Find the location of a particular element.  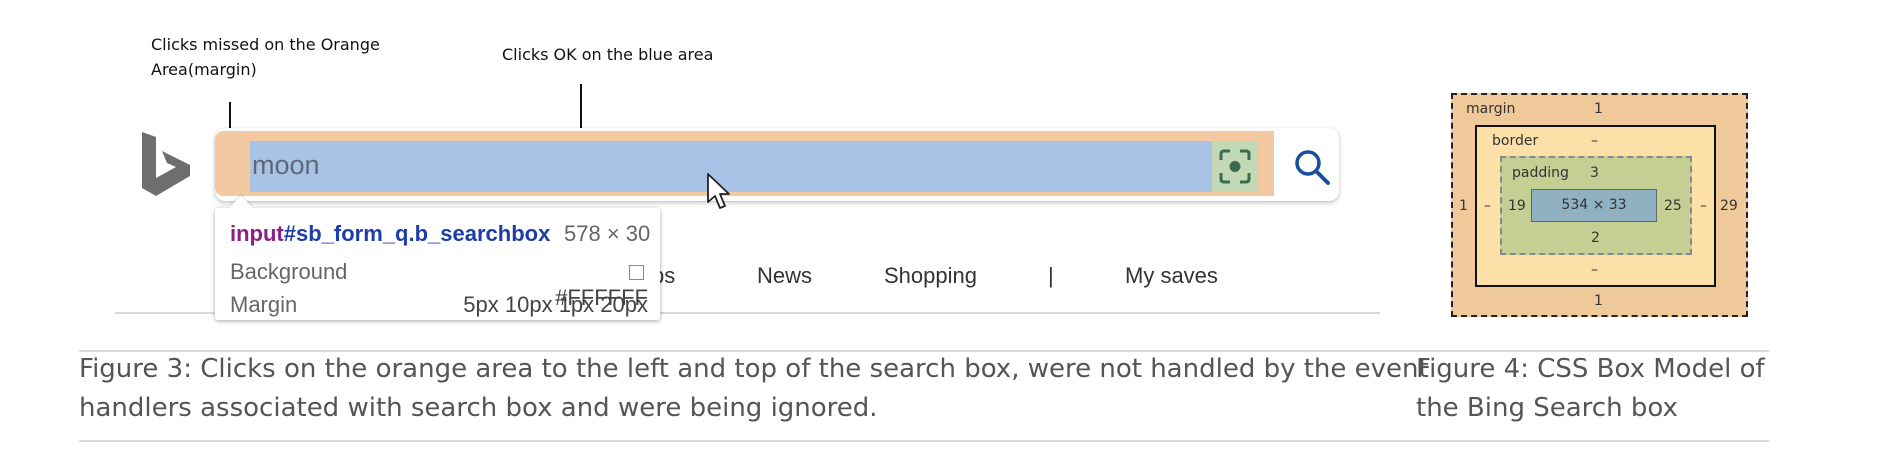

box-model-padding-right: 25 is located at coordinates (1673, 206).